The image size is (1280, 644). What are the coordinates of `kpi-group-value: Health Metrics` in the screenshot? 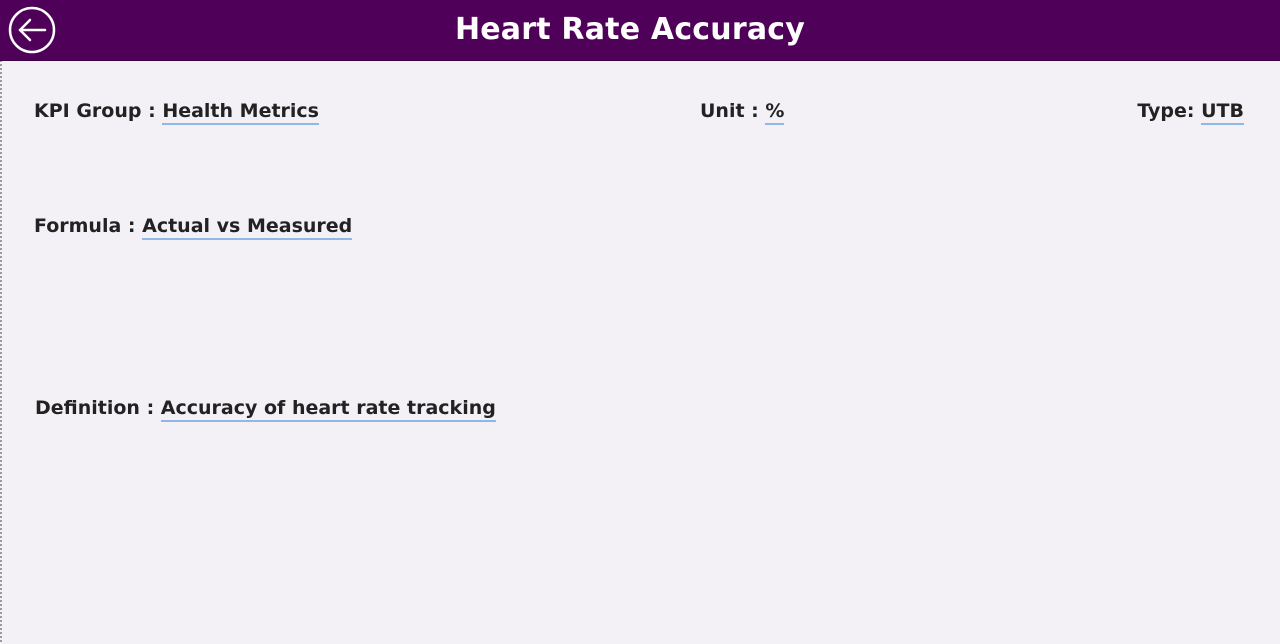 It's located at (240, 112).